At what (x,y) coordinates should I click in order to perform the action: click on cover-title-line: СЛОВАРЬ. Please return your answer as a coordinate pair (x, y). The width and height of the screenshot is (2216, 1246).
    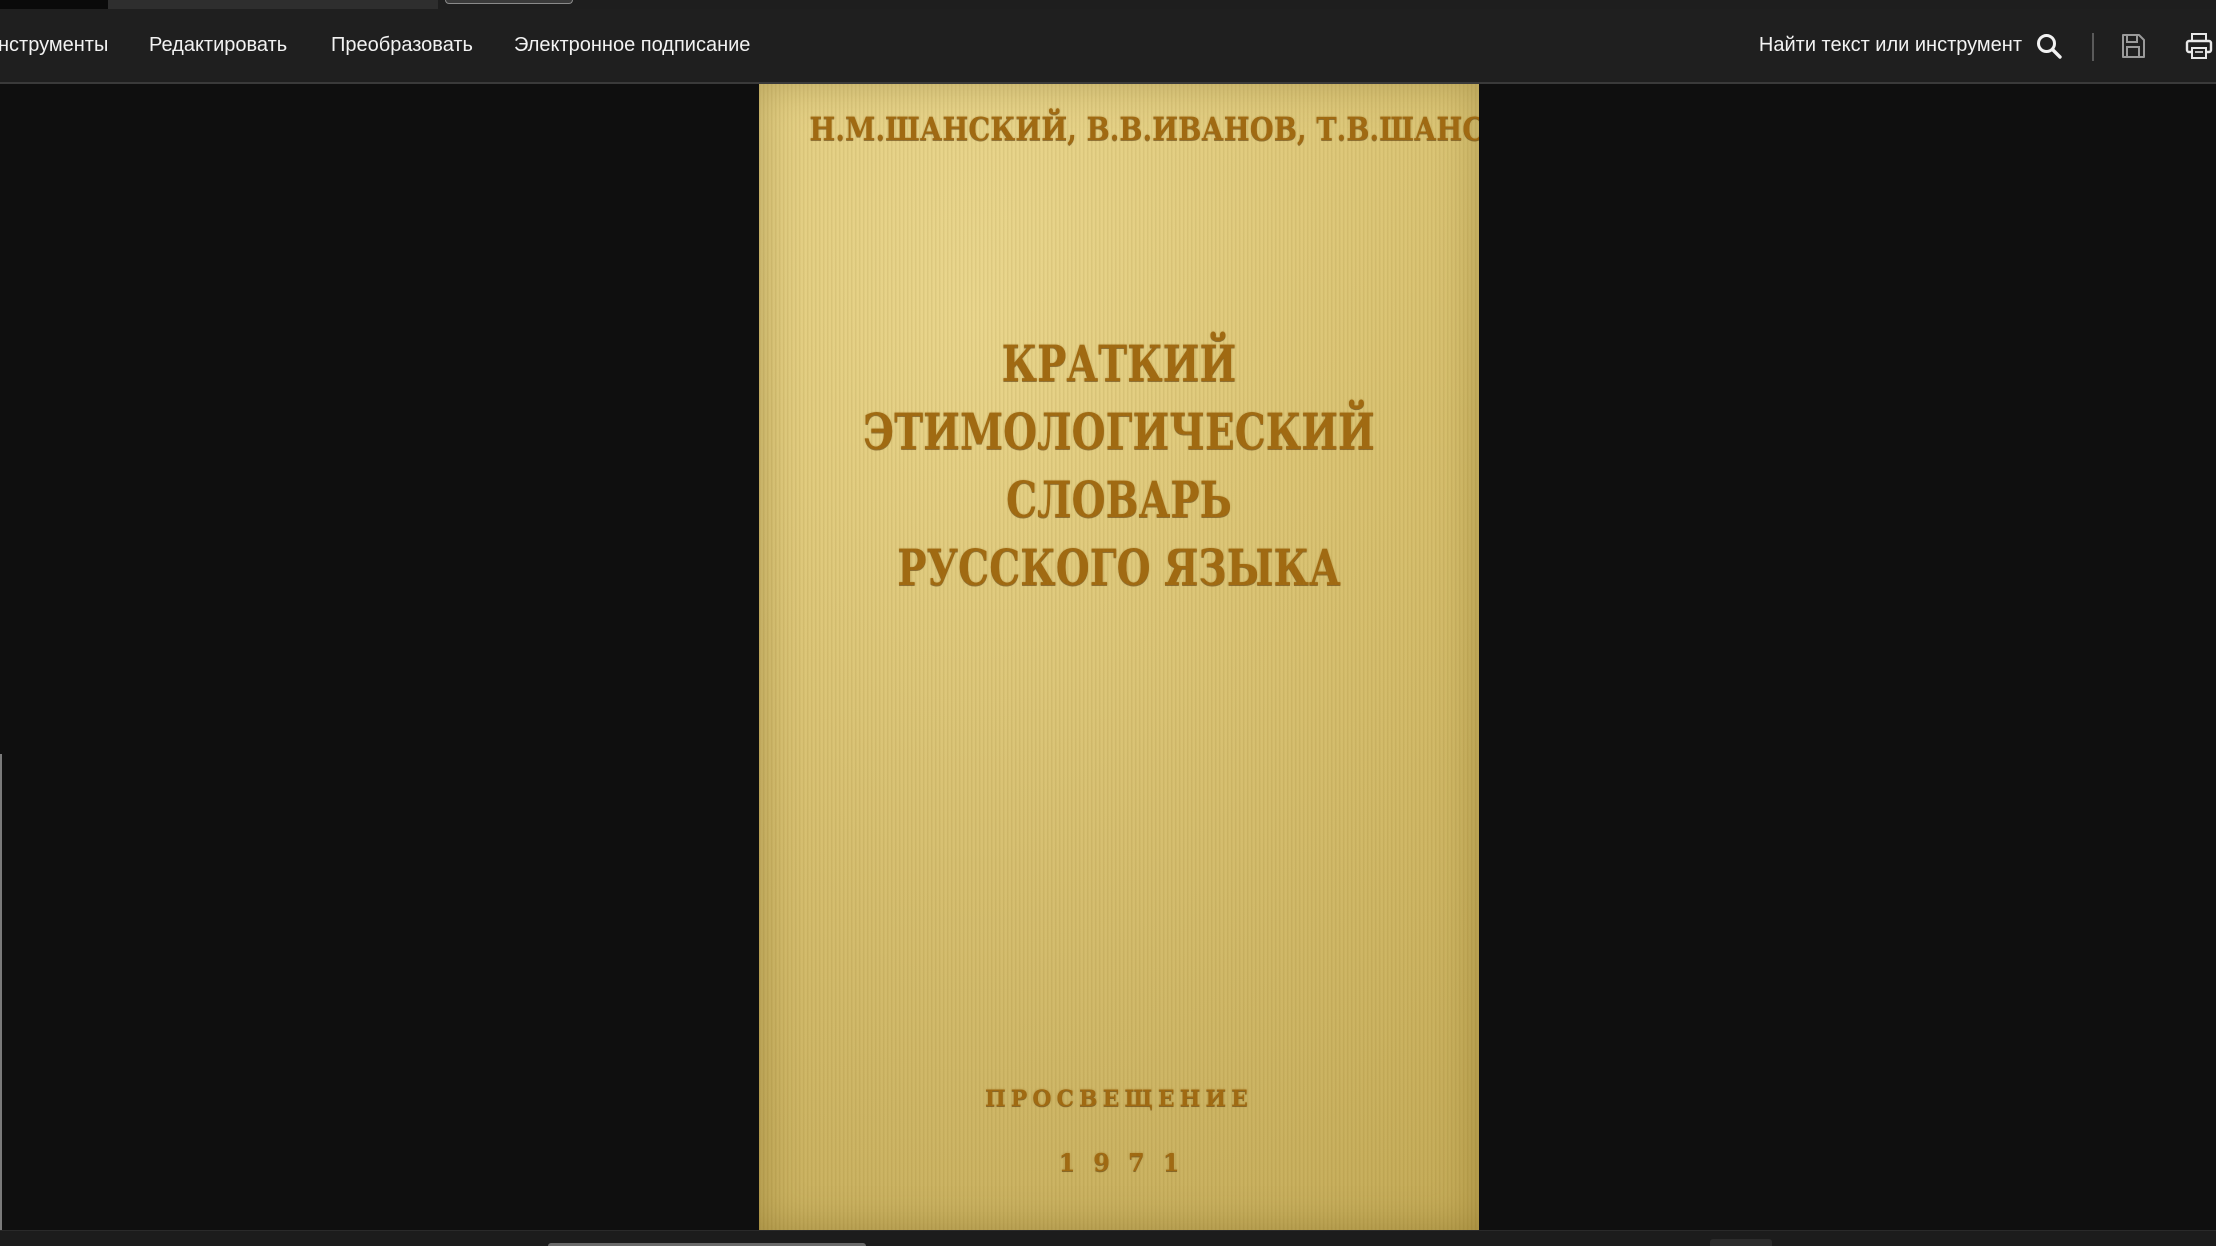
    Looking at the image, I should click on (1119, 499).